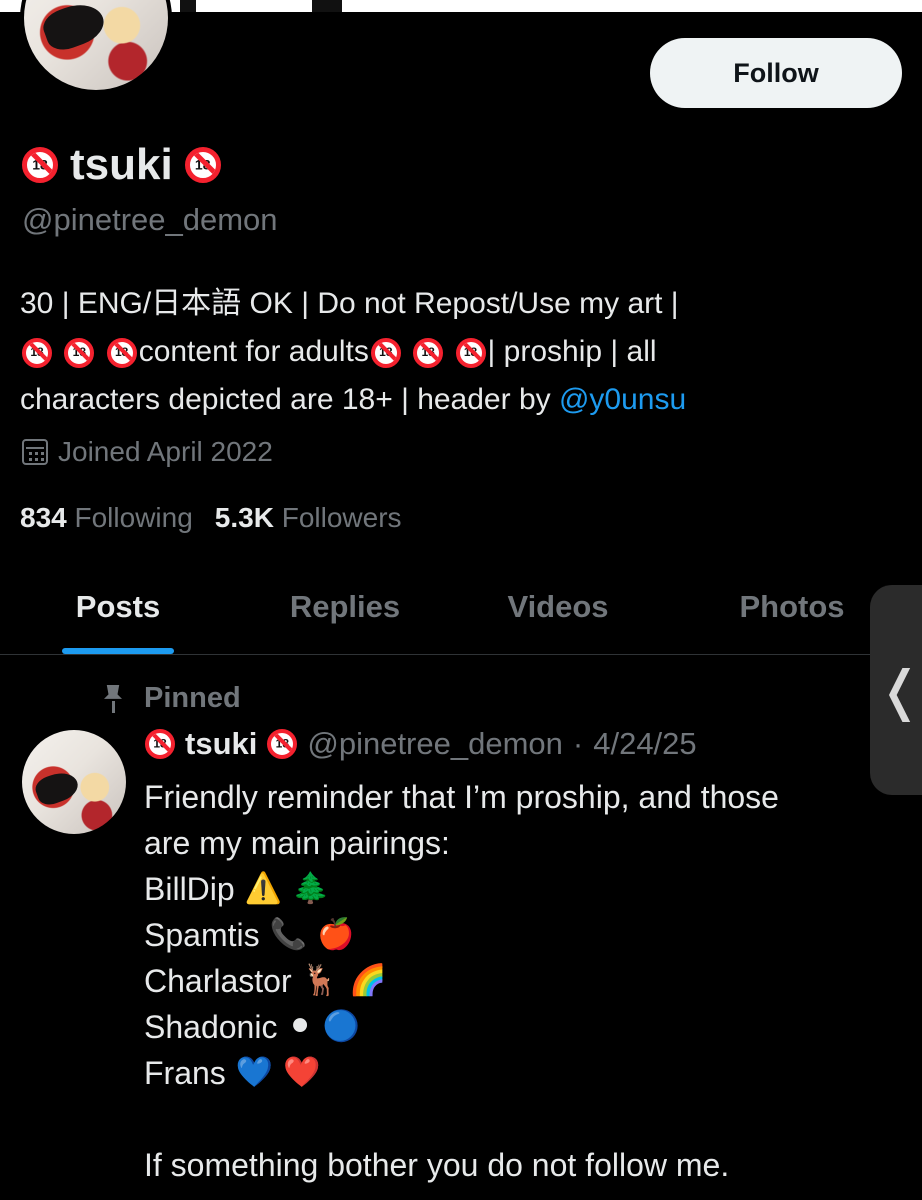  I want to click on bio-line-2: content for adults | proship | all, so click(450, 352).